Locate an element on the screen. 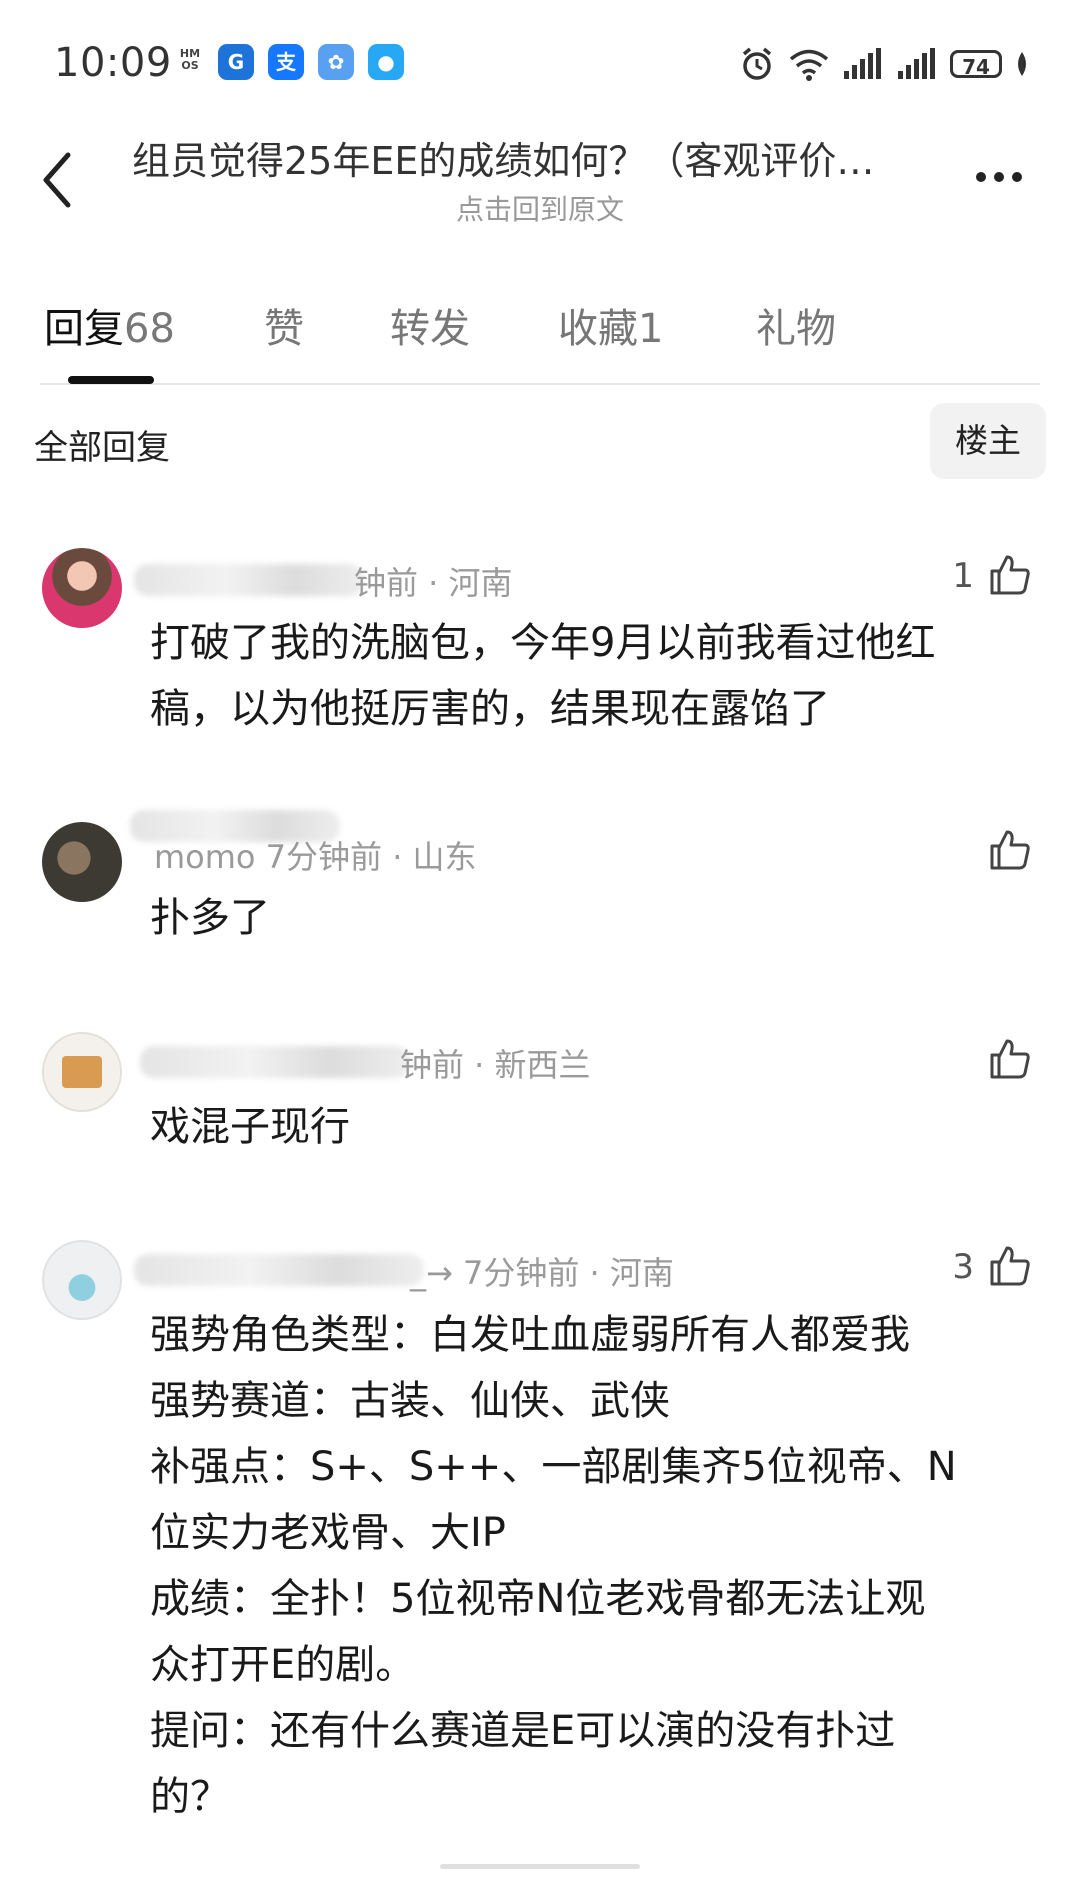 The image size is (1080, 1879). comment-line: 稿，以为他挺厉害的，结果现在露馅了 is located at coordinates (490, 709).